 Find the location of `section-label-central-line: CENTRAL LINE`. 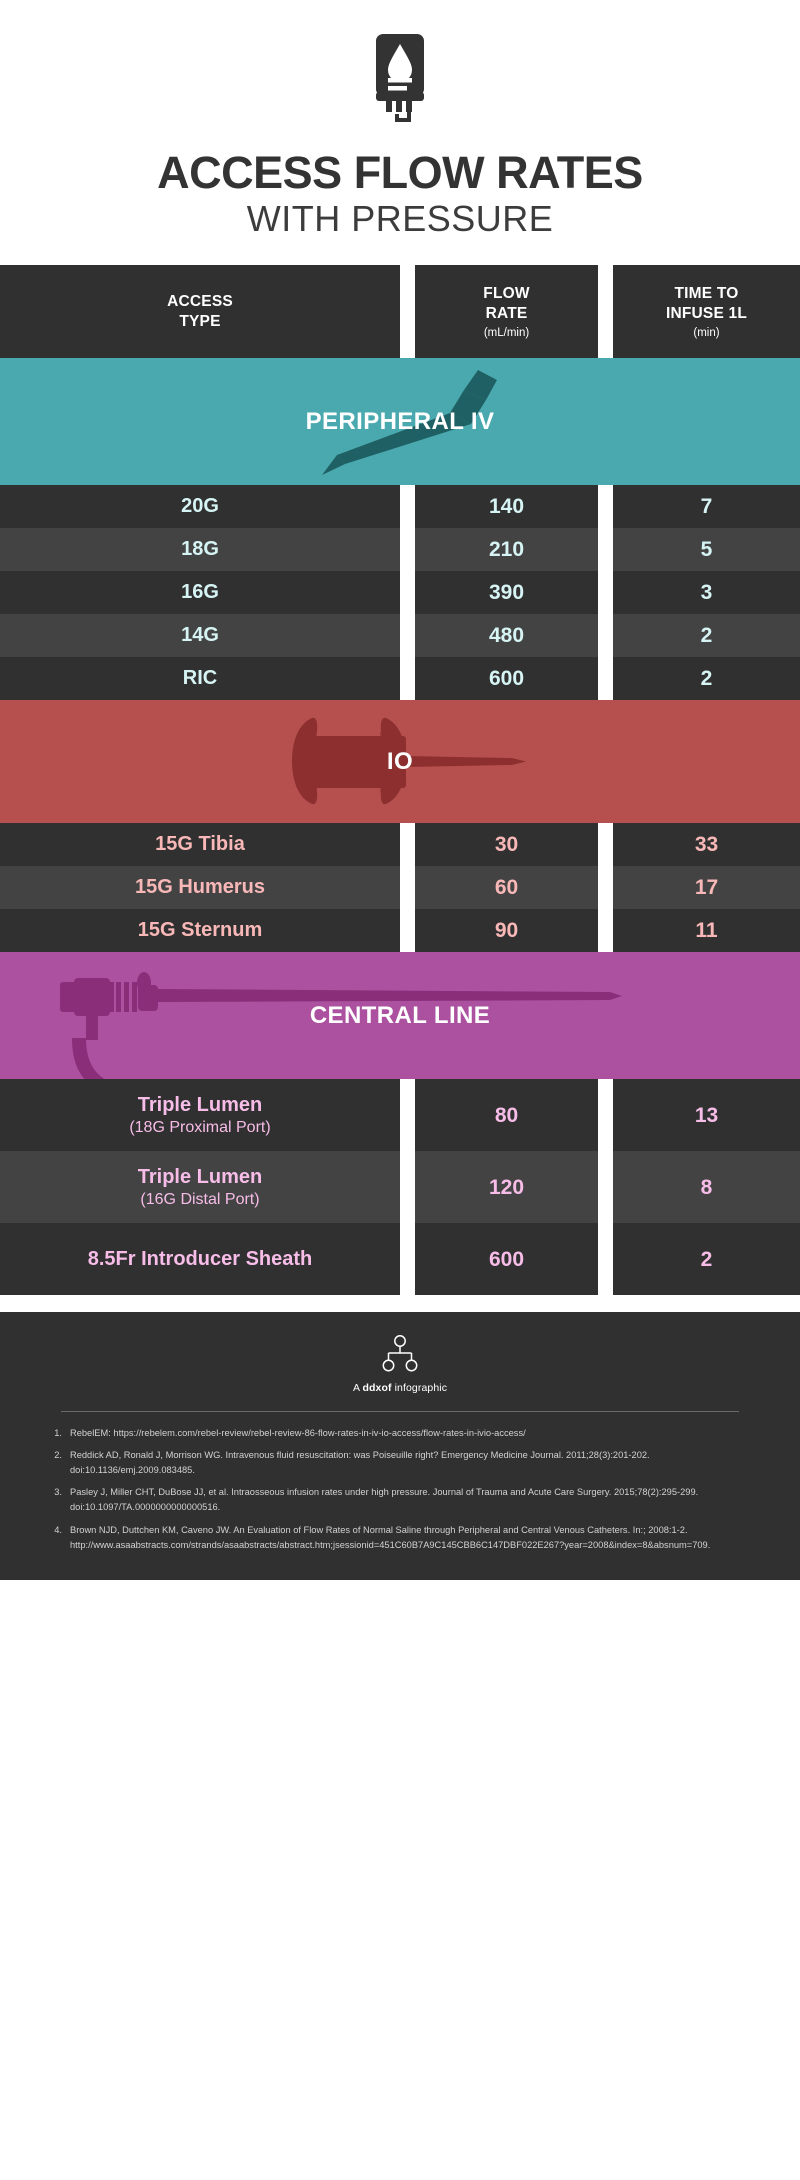

section-label-central-line: CENTRAL LINE is located at coordinates (400, 1015).